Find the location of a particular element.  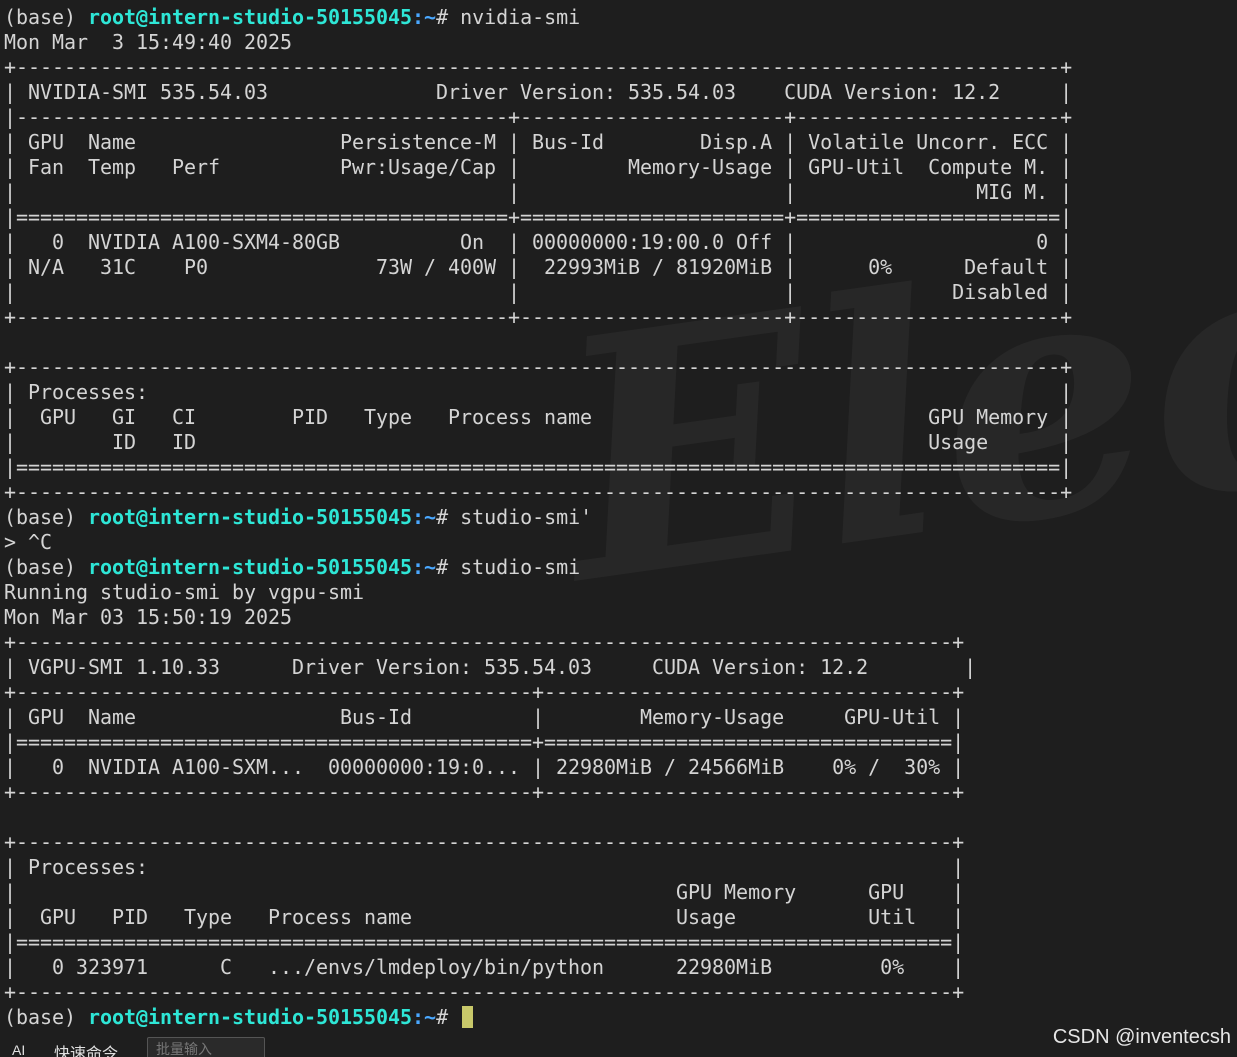

ai-button: AI is located at coordinates (18, 1049).